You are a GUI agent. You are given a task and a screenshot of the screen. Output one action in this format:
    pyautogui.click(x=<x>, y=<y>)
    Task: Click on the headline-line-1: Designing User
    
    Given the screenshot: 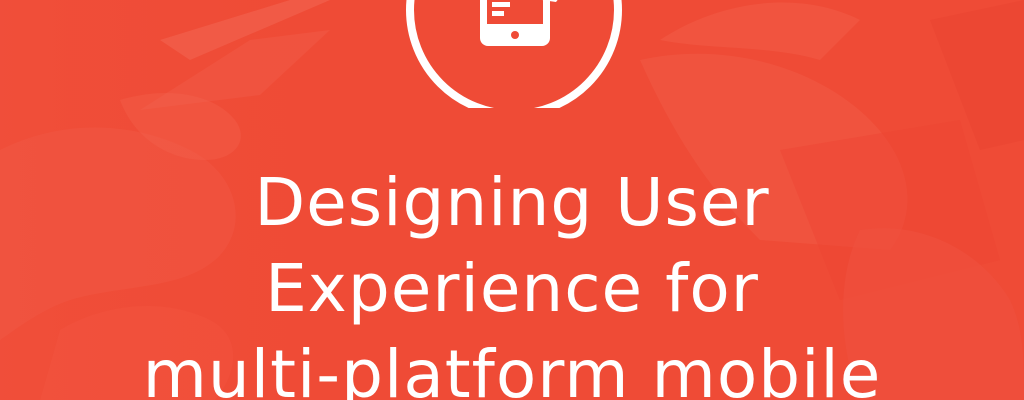 What is the action you would take?
    pyautogui.click(x=512, y=202)
    